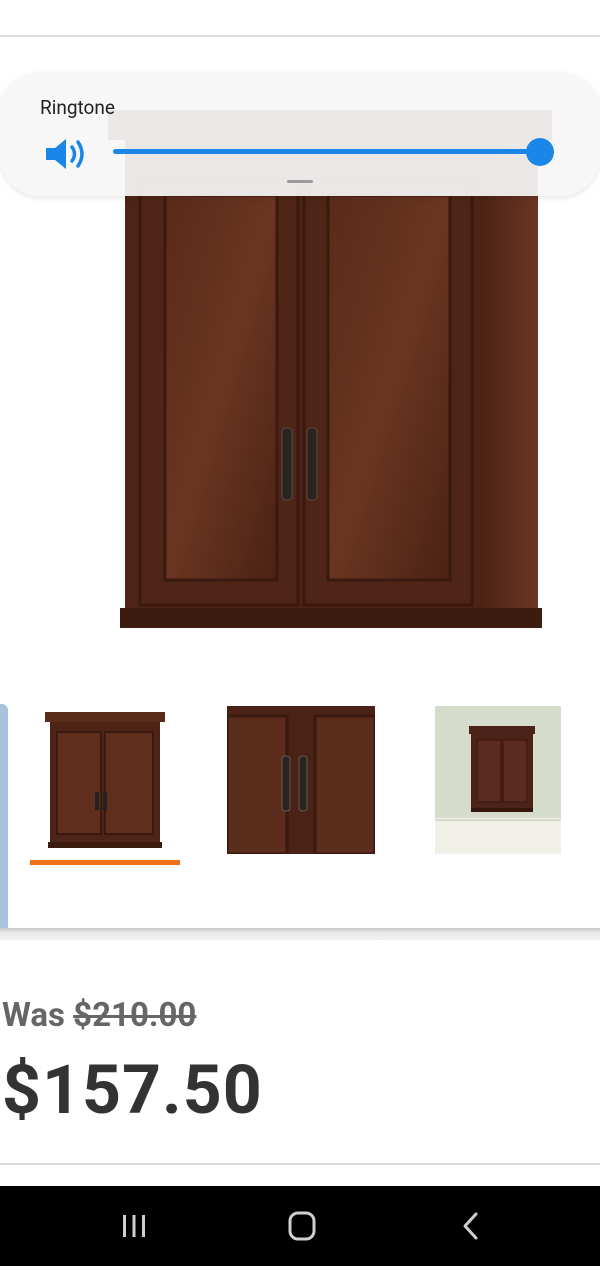  I want to click on bottom-divider, so click(300, 1164).